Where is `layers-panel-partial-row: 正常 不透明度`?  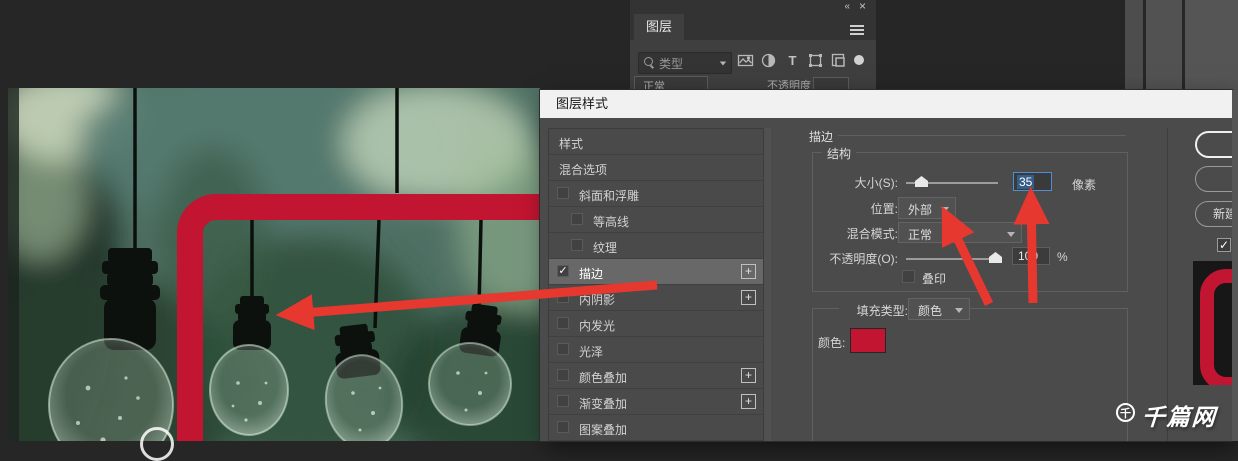 layers-panel-partial-row: 正常 不透明度 is located at coordinates (753, 83).